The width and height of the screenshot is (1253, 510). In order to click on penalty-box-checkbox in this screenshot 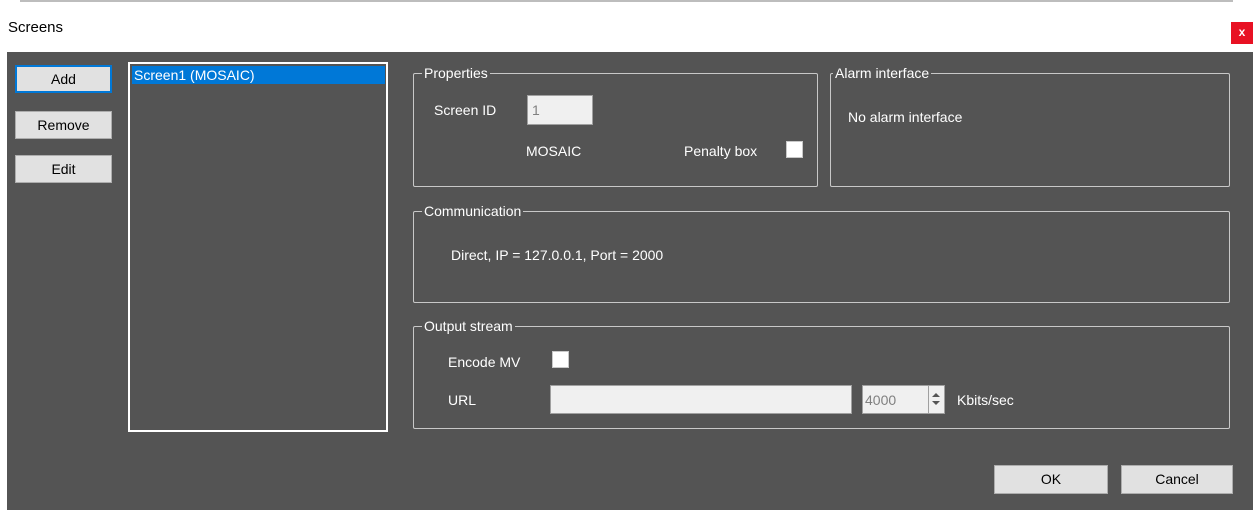, I will do `click(794, 149)`.